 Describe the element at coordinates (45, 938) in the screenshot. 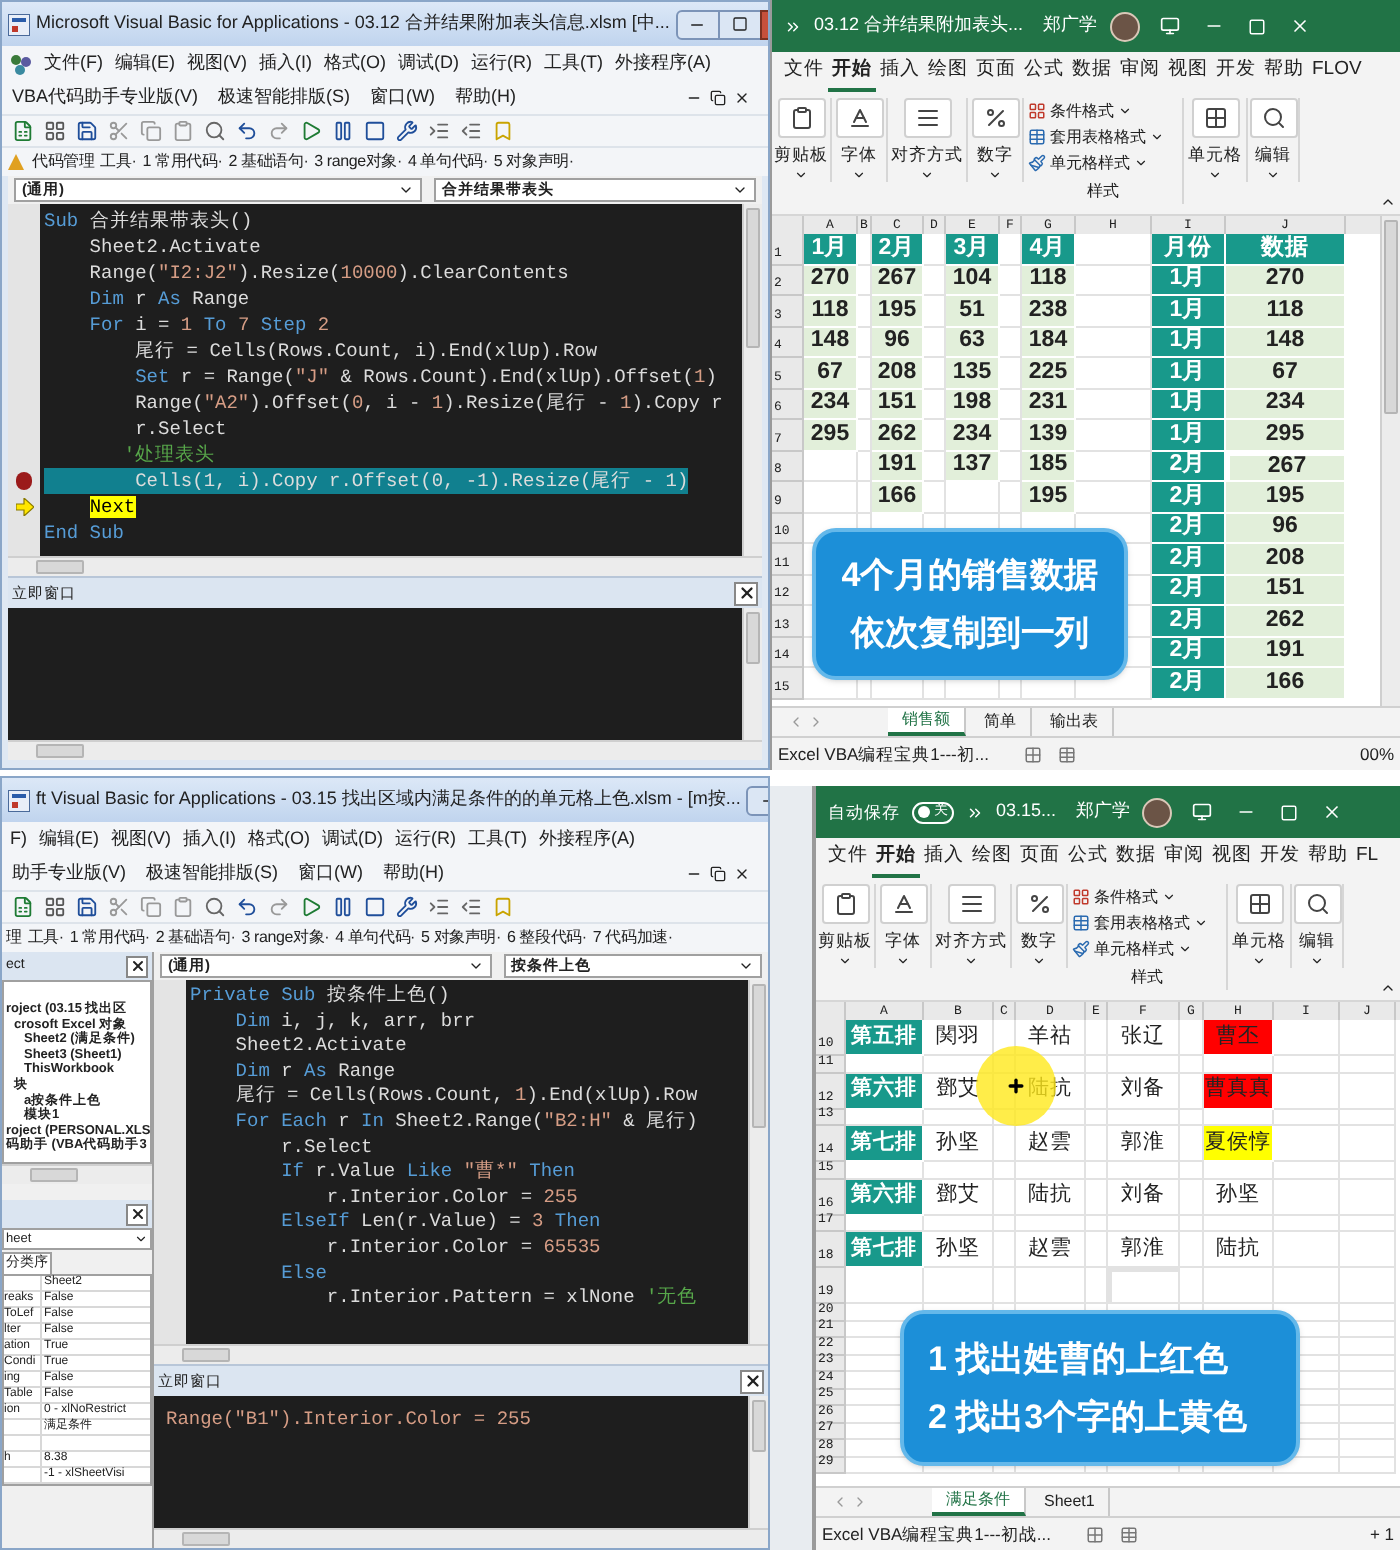

I see `toolbar-menu: 工具·` at that location.